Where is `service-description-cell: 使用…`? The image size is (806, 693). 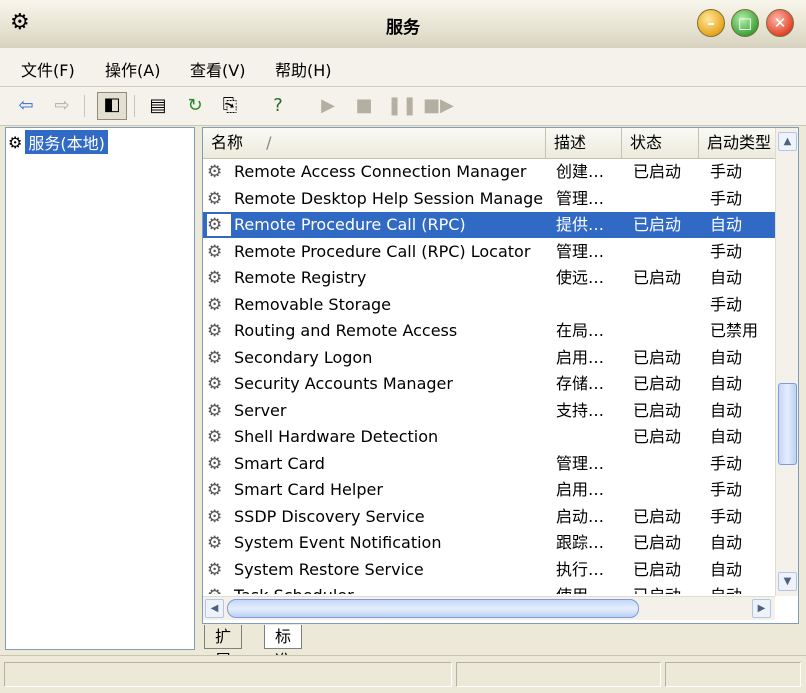
service-description-cell: 使用… is located at coordinates (588, 588).